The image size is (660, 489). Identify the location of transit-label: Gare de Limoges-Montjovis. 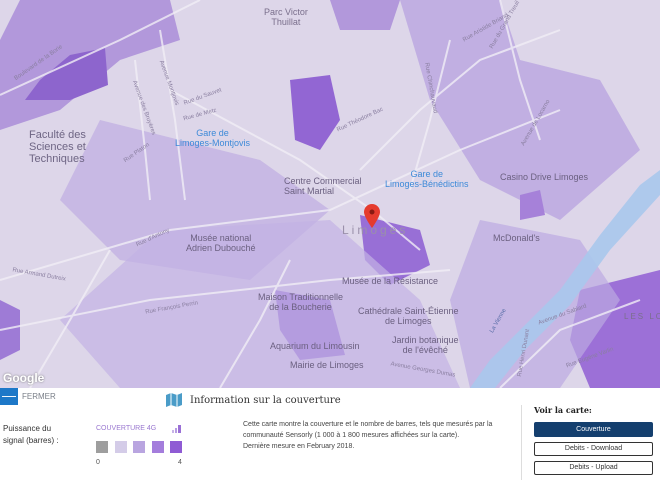
(212, 138).